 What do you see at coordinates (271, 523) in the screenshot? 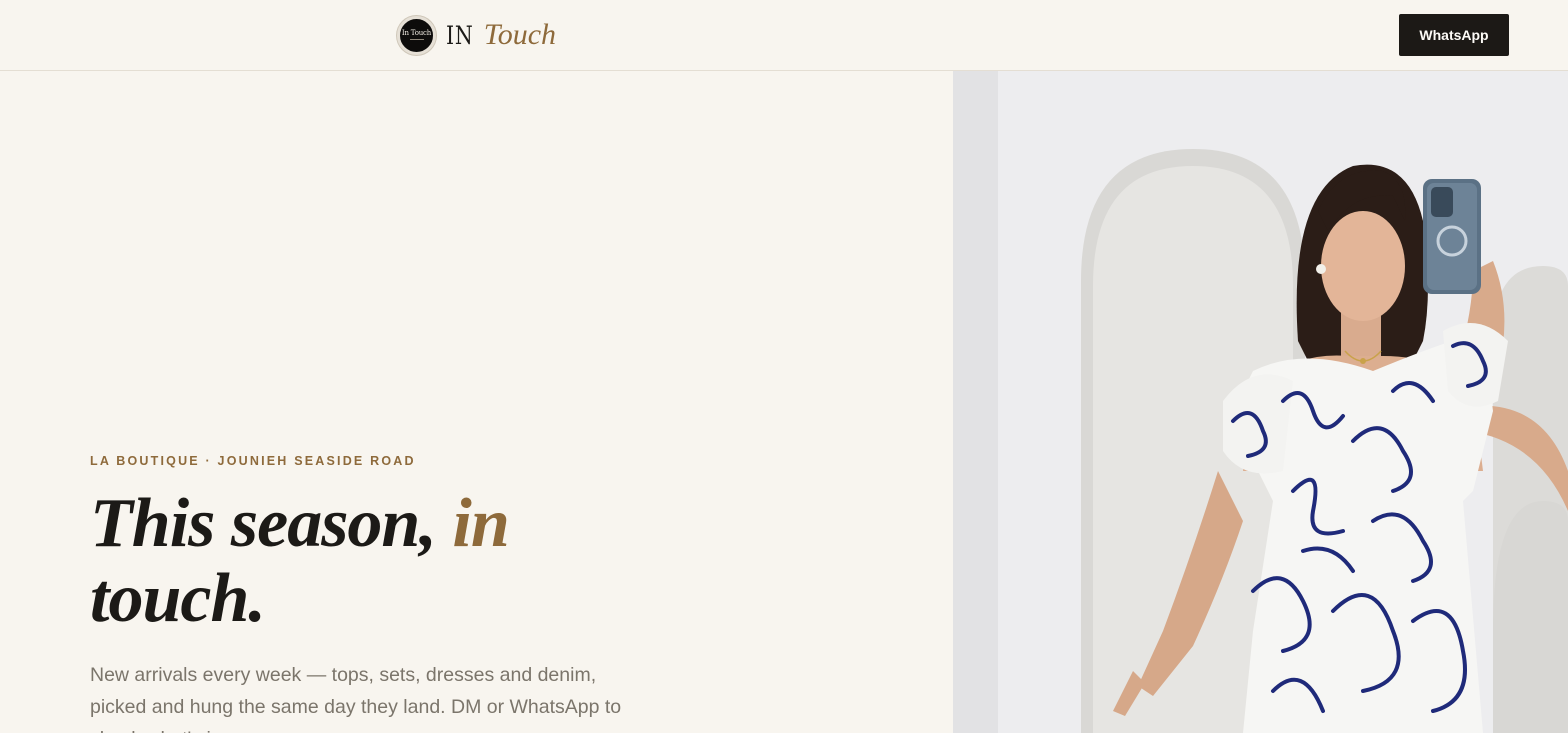
I see `headline-part-1: This season,` at bounding box center [271, 523].